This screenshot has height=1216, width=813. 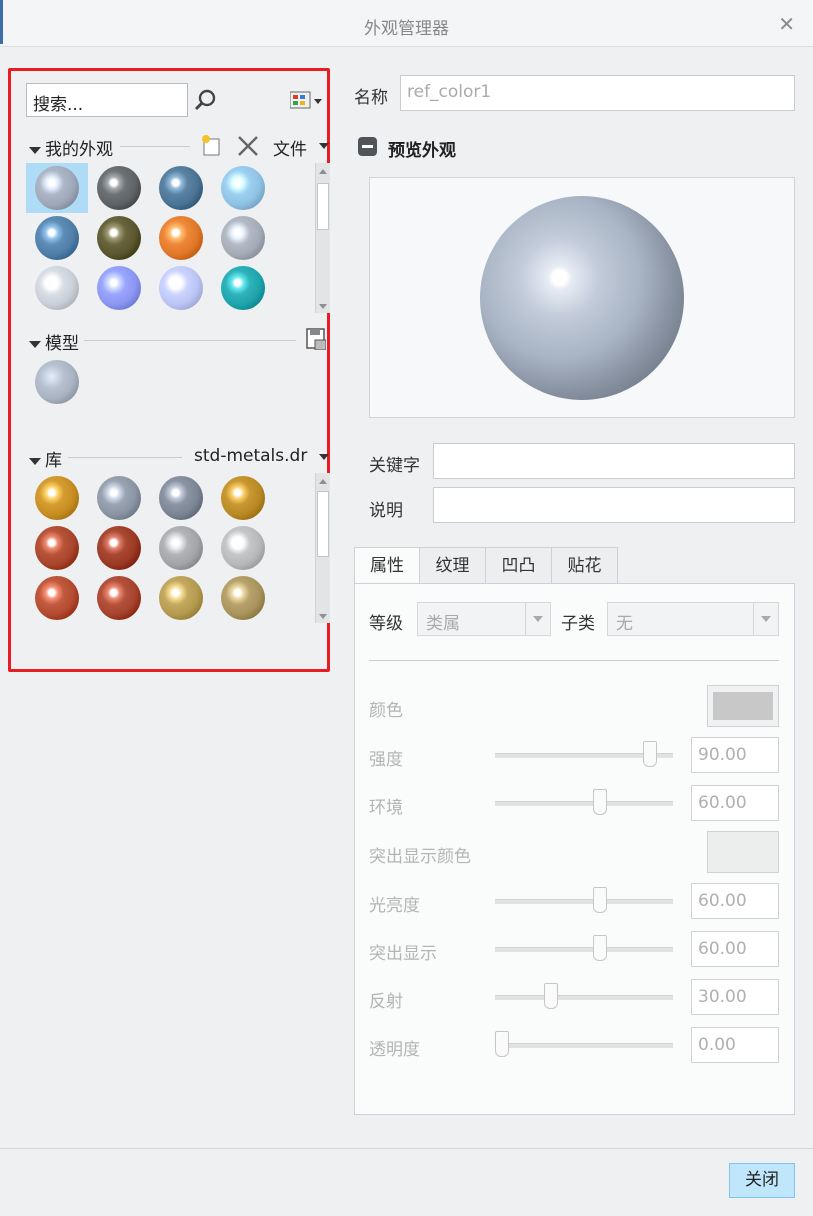 I want to click on color-fill, so click(x=743, y=706).